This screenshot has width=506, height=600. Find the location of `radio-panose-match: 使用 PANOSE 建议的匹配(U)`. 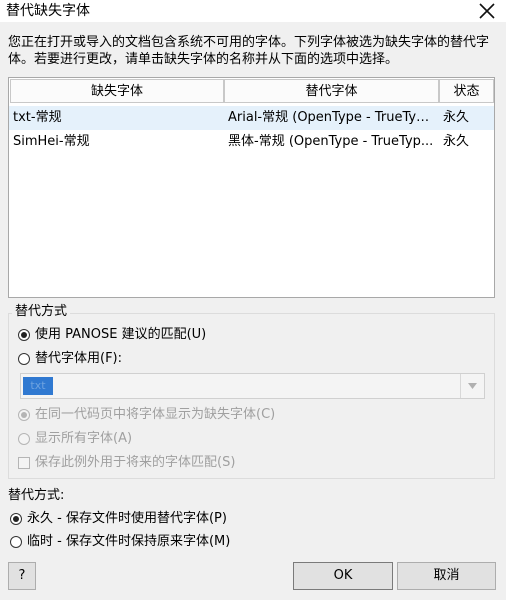

radio-panose-match: 使用 PANOSE 建议的匹配(U) is located at coordinates (112, 335).